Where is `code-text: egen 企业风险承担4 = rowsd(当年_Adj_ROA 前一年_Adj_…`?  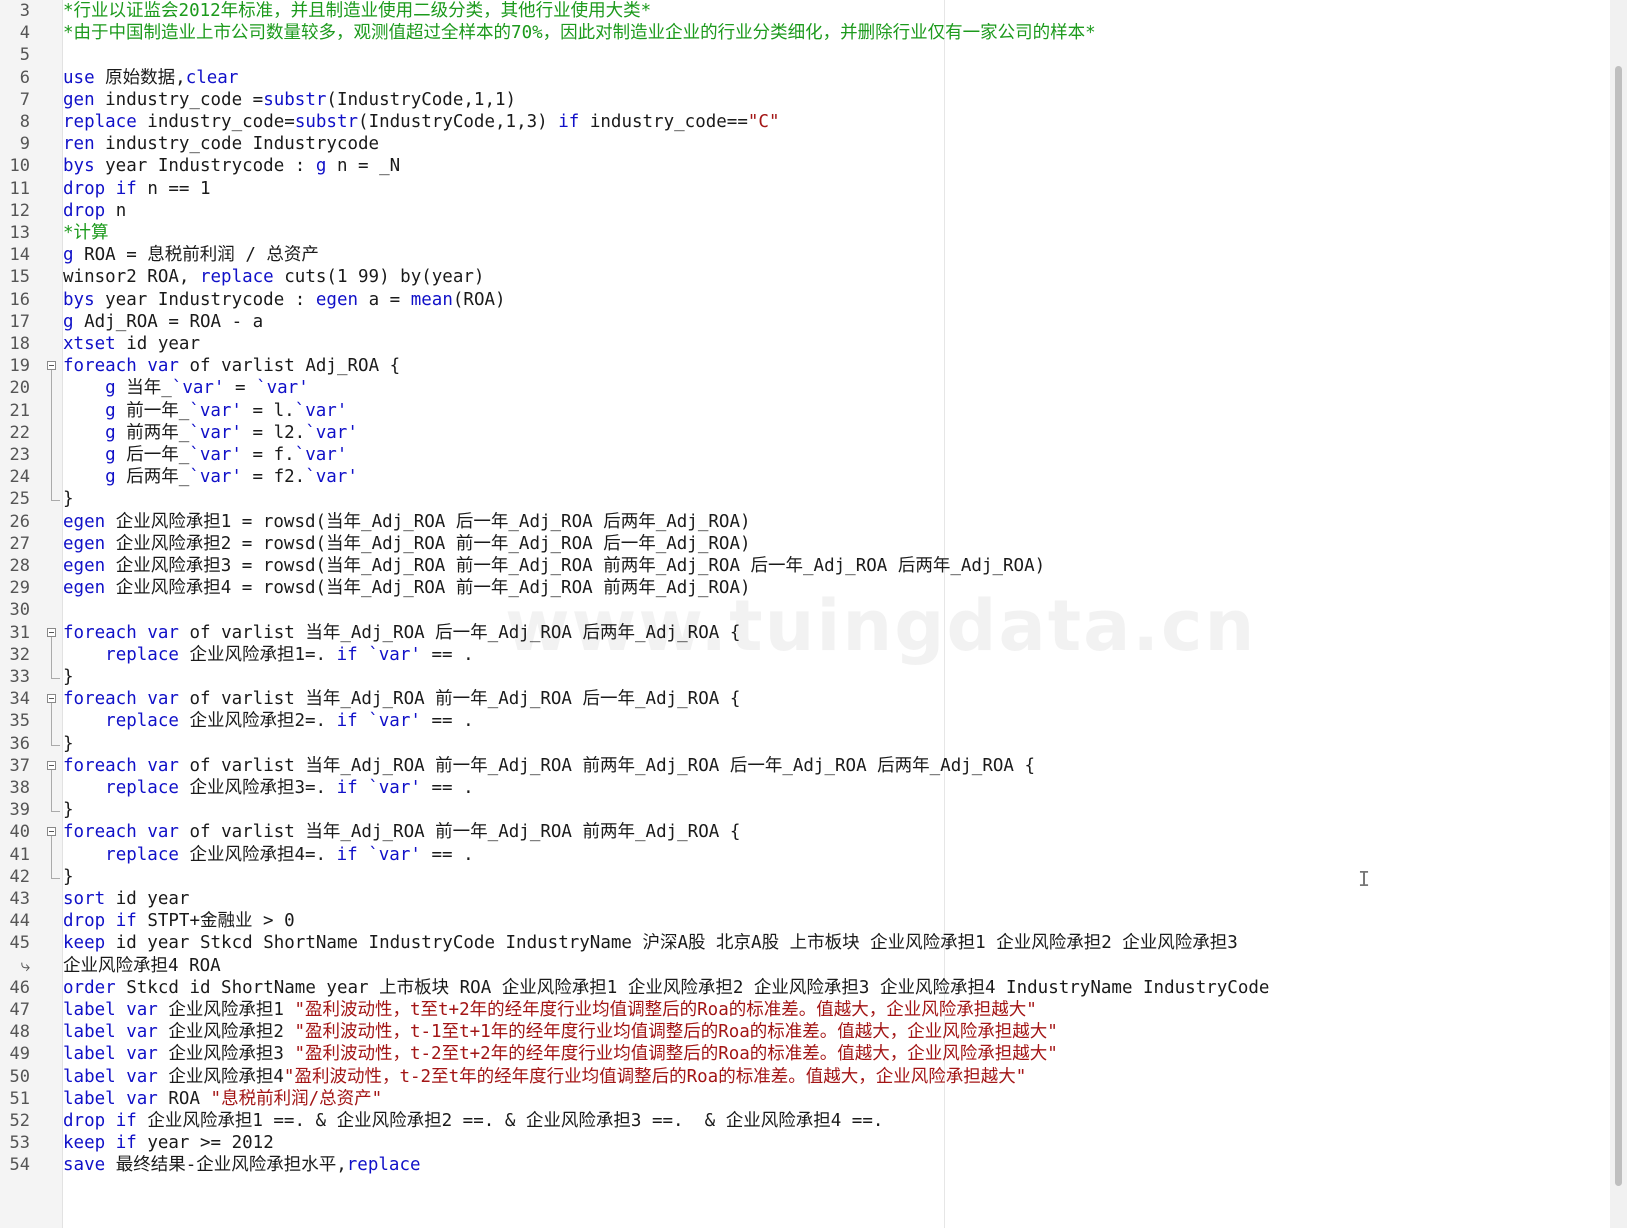
code-text: egen 企业风险承担4 = rowsd(当年_Adj_ROA 前一年_Adj_… is located at coordinates (407, 588).